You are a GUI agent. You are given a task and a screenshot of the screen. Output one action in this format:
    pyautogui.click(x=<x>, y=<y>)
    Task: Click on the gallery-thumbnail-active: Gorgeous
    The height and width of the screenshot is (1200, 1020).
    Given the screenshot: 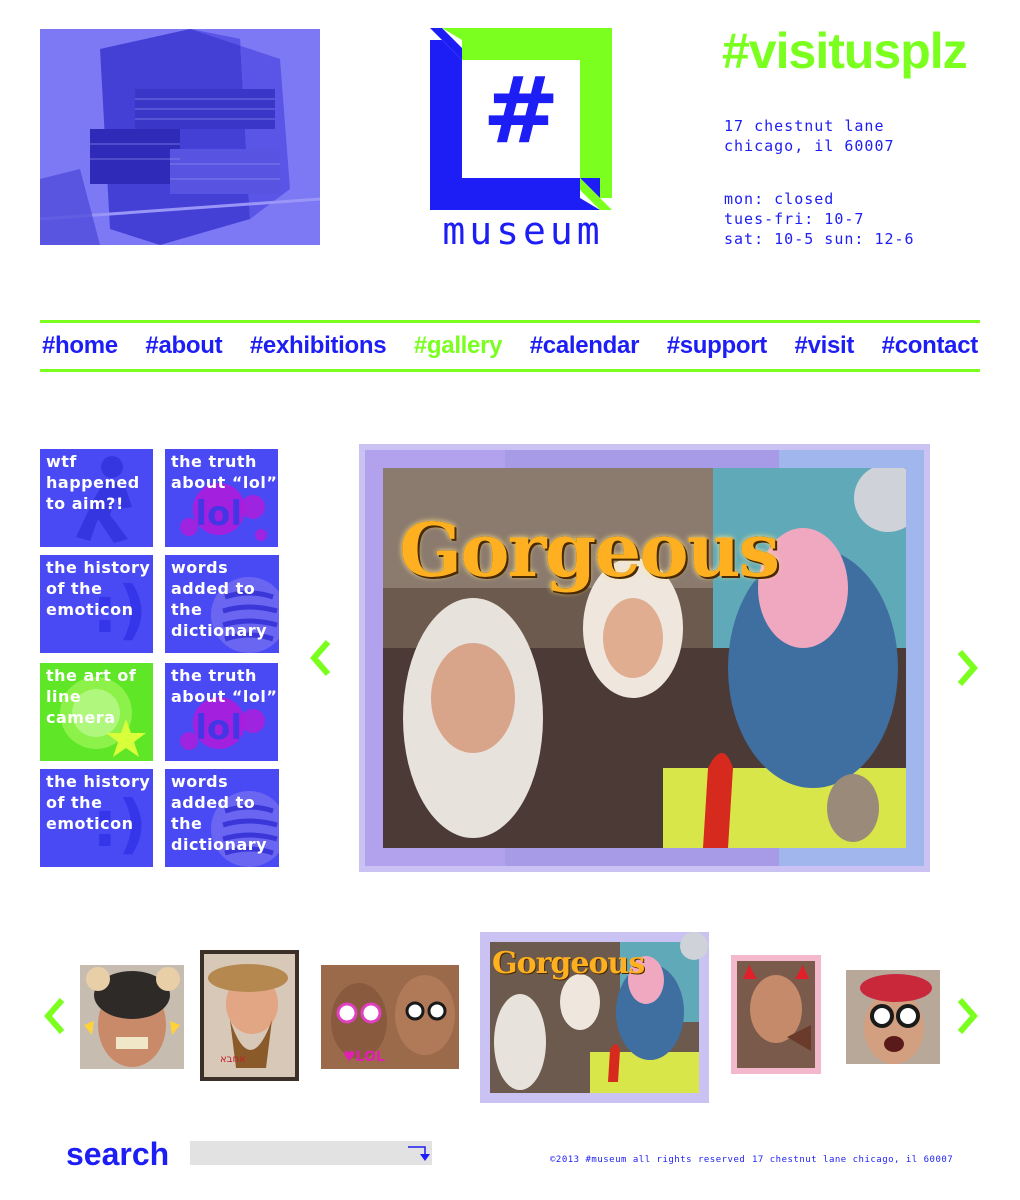 What is the action you would take?
    pyautogui.click(x=594, y=1017)
    